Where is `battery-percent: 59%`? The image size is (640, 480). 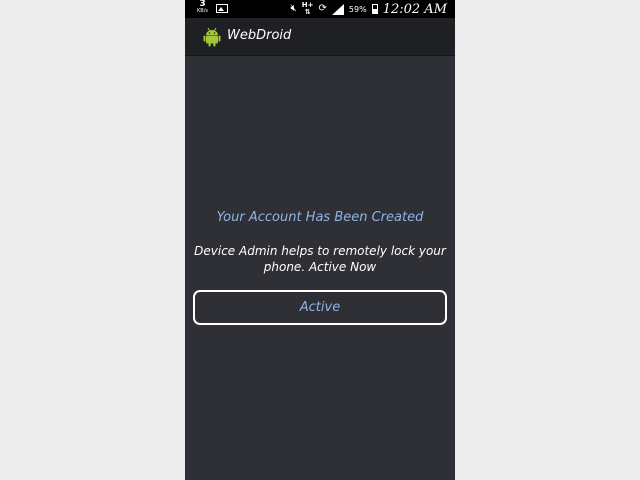
battery-percent: 59% is located at coordinates (357, 9).